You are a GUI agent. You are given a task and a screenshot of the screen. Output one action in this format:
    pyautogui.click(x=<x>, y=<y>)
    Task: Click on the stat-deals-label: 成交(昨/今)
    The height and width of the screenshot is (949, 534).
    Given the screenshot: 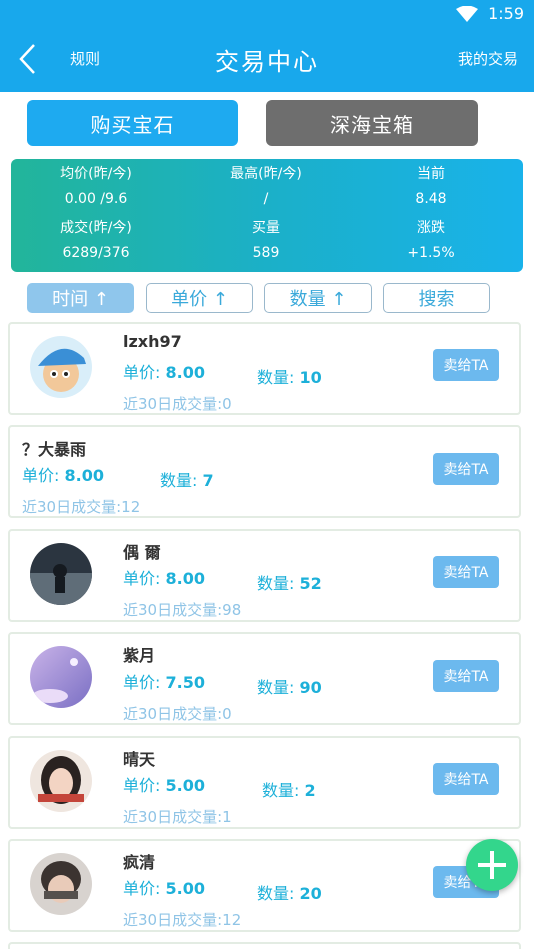 What is the action you would take?
    pyautogui.click(x=96, y=228)
    